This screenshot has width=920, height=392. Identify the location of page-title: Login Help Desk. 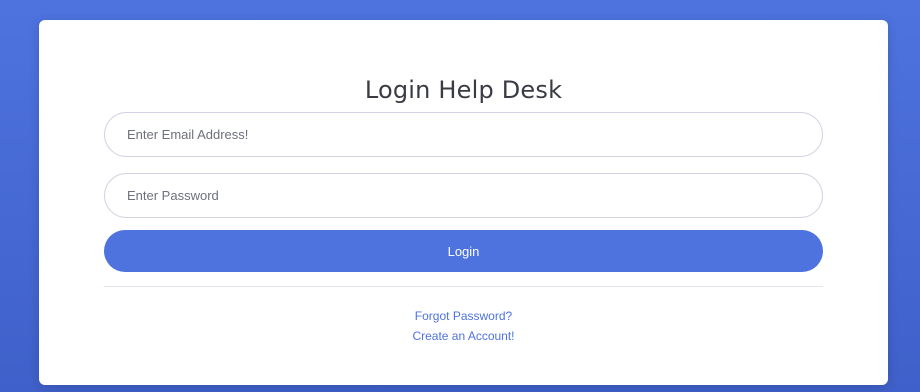
(463, 90).